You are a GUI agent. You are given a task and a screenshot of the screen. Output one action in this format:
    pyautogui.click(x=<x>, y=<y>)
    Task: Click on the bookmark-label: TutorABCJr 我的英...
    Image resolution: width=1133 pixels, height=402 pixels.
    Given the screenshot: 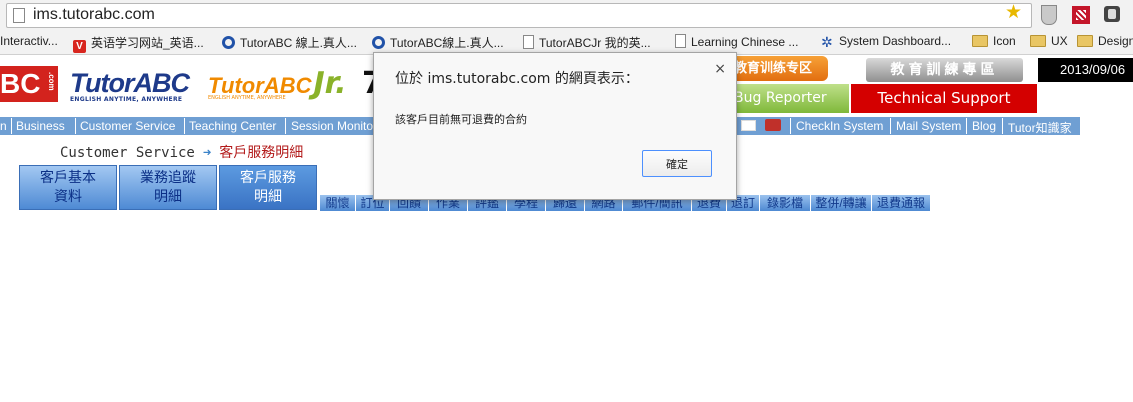 What is the action you would take?
    pyautogui.click(x=595, y=43)
    